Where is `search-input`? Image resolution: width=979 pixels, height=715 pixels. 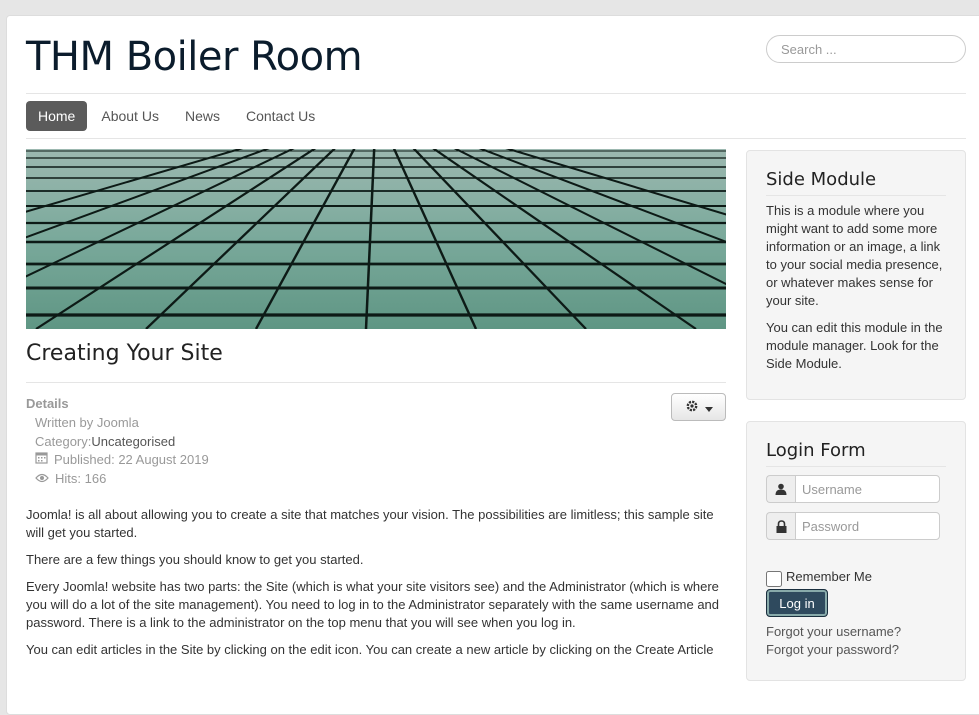 search-input is located at coordinates (866, 49).